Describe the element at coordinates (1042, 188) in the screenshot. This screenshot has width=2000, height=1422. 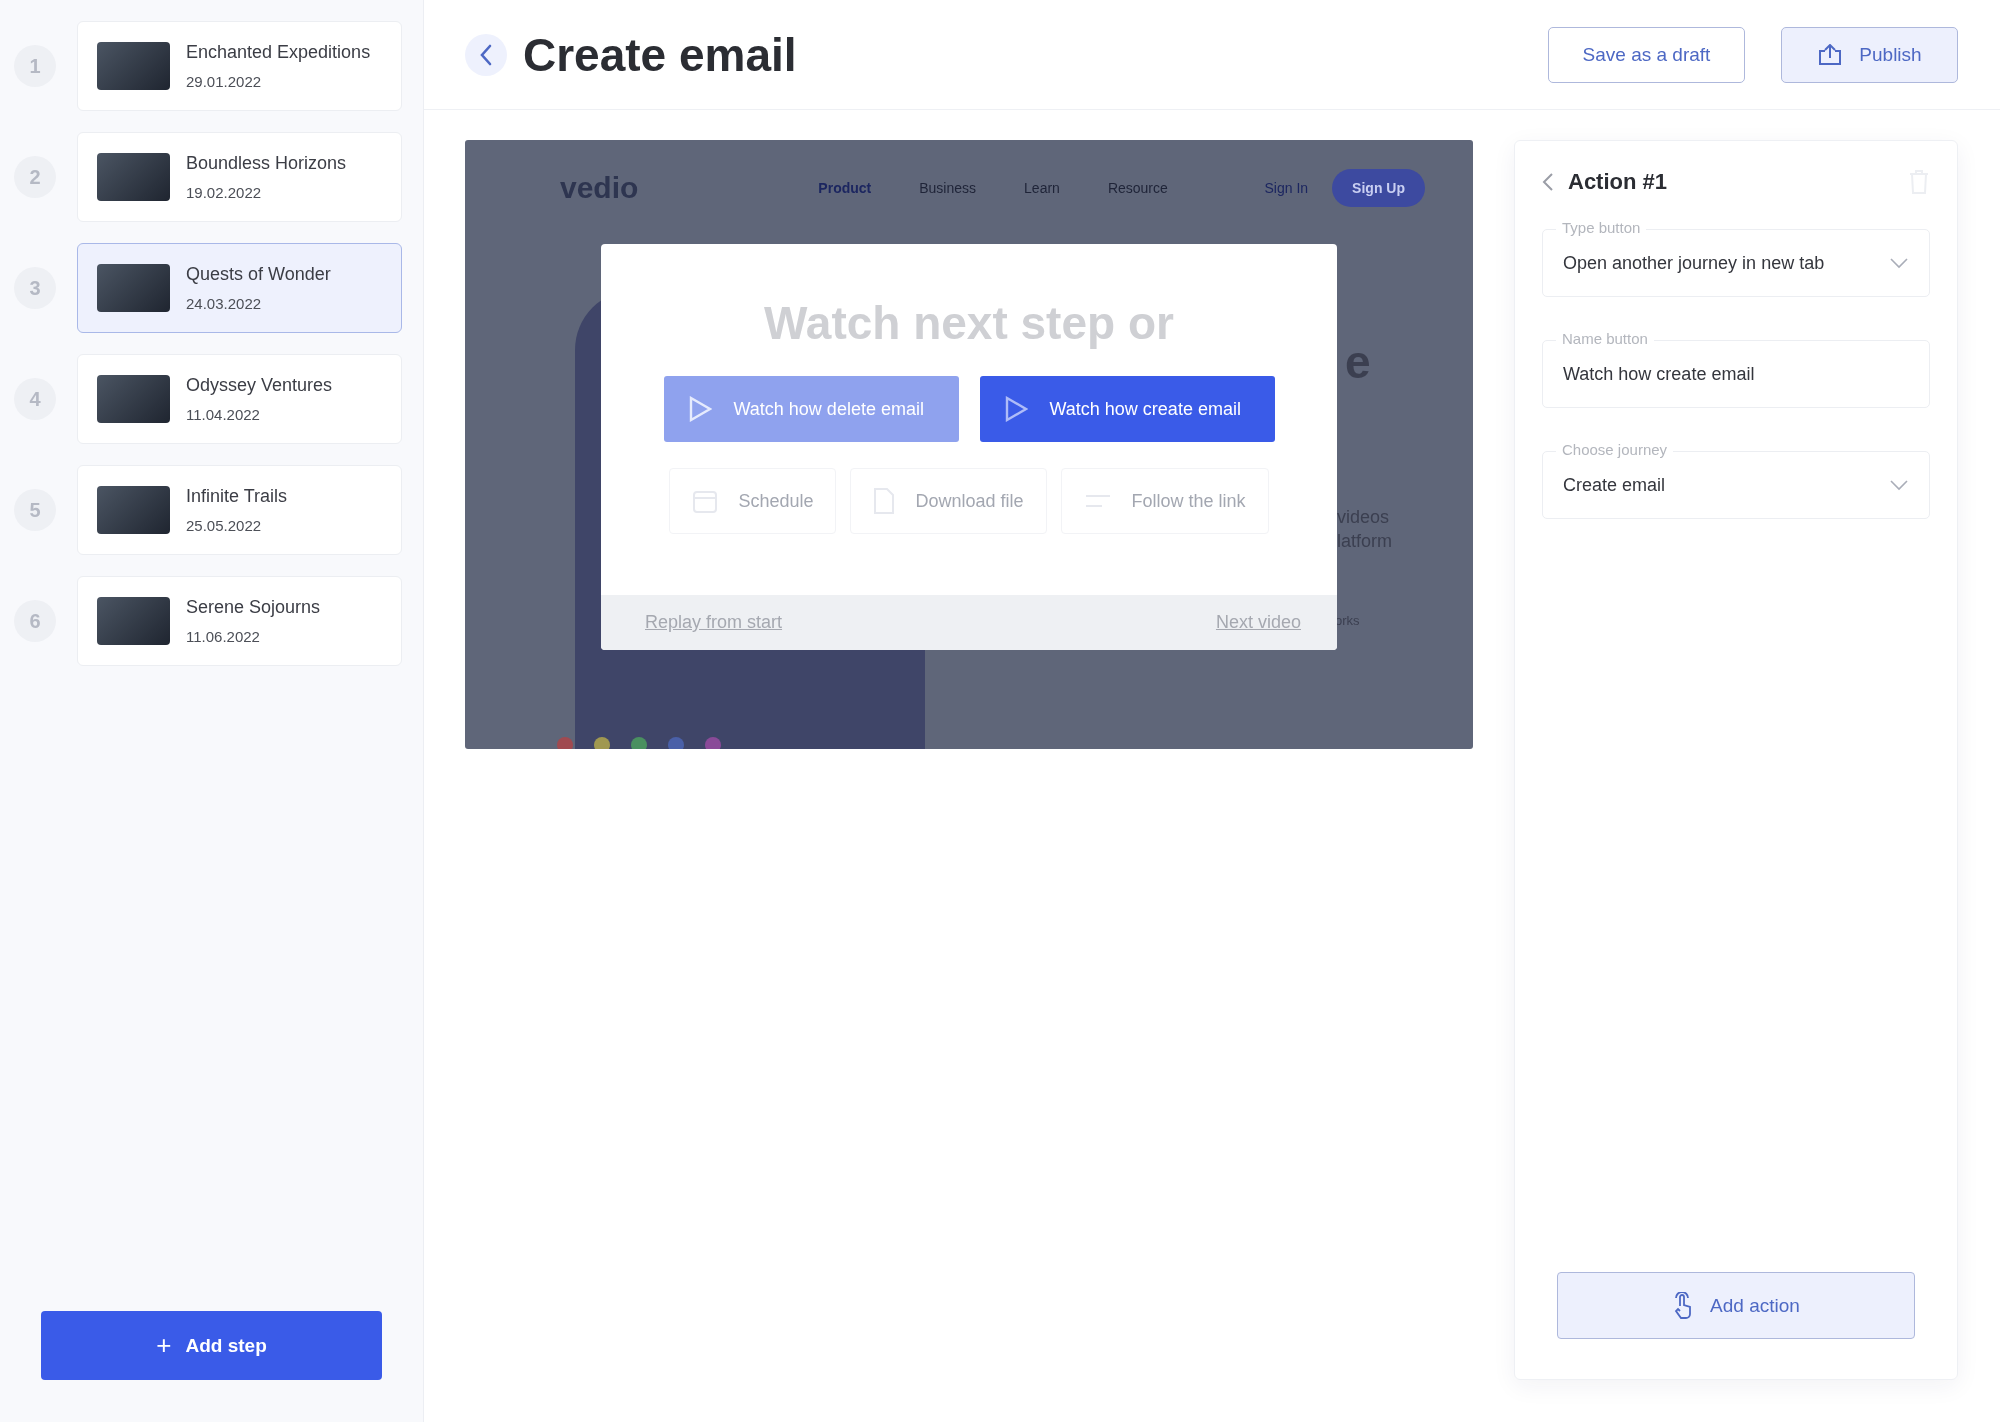
I see `site-nav-link: Learn` at that location.